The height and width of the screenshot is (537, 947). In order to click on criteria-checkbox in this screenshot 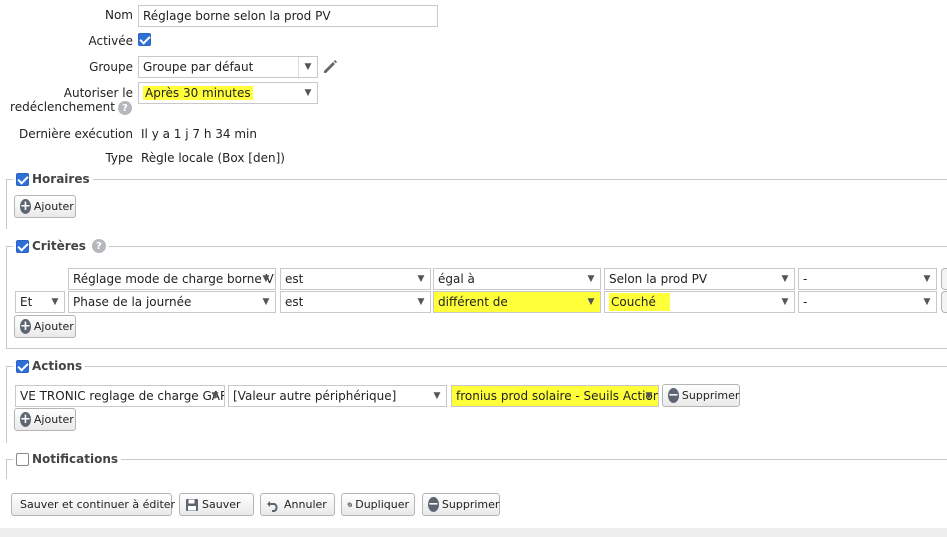, I will do `click(22, 246)`.